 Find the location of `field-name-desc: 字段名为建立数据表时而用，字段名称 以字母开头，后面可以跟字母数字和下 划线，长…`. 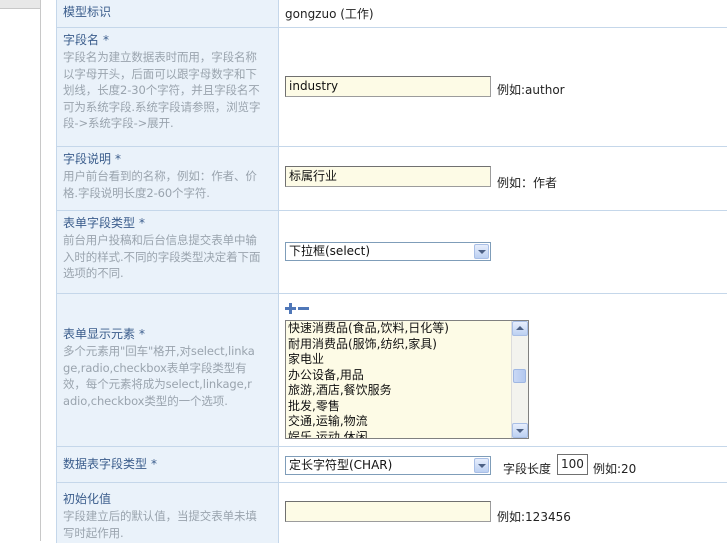

field-name-desc: 字段名为建立数据表时而用，字段名称 以字母开头，后面可以跟字母数字和下 划线，长… is located at coordinates (167, 90).